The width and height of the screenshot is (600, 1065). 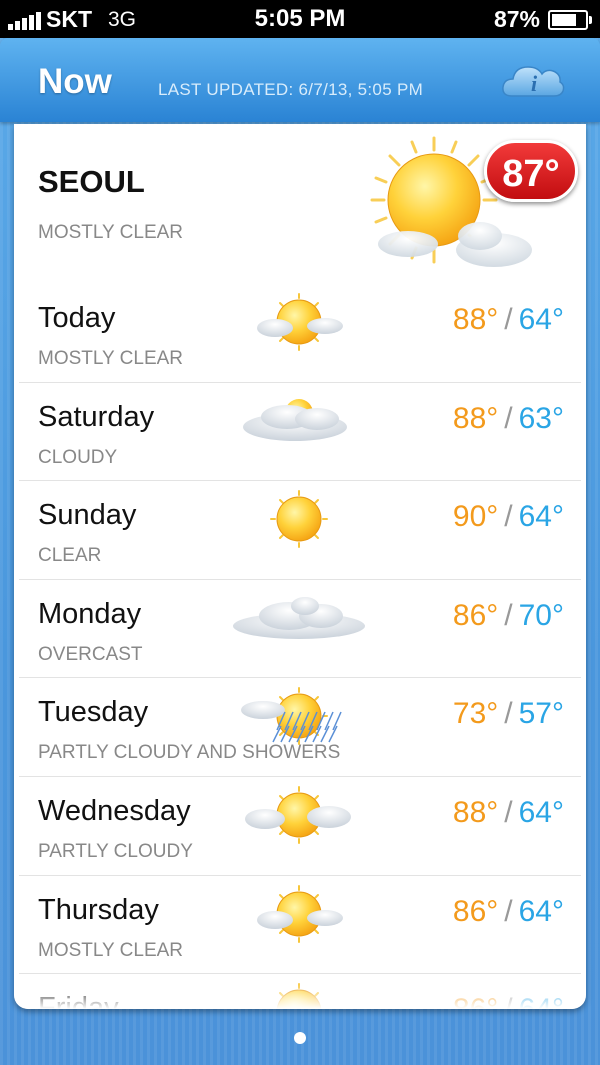 I want to click on forecast-low: 57°, so click(x=541, y=714).